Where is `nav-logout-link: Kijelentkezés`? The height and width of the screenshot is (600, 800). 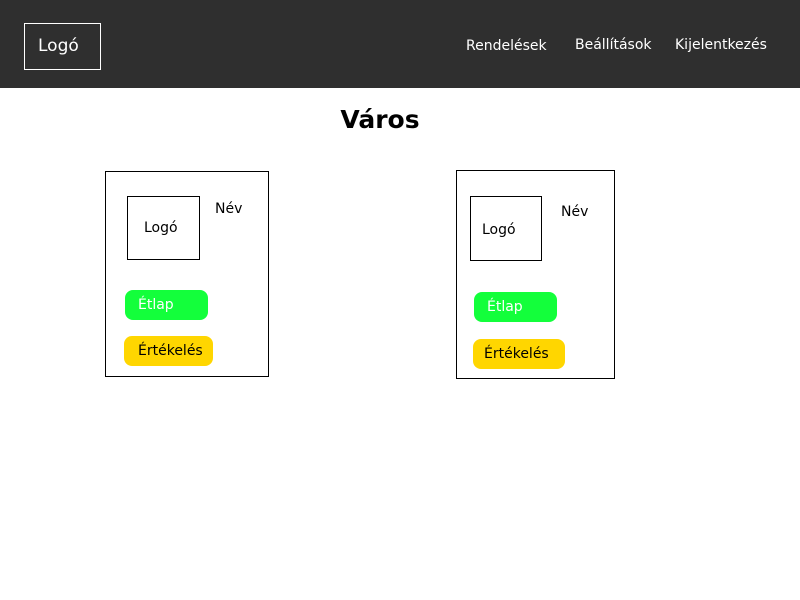 nav-logout-link: Kijelentkezés is located at coordinates (721, 45).